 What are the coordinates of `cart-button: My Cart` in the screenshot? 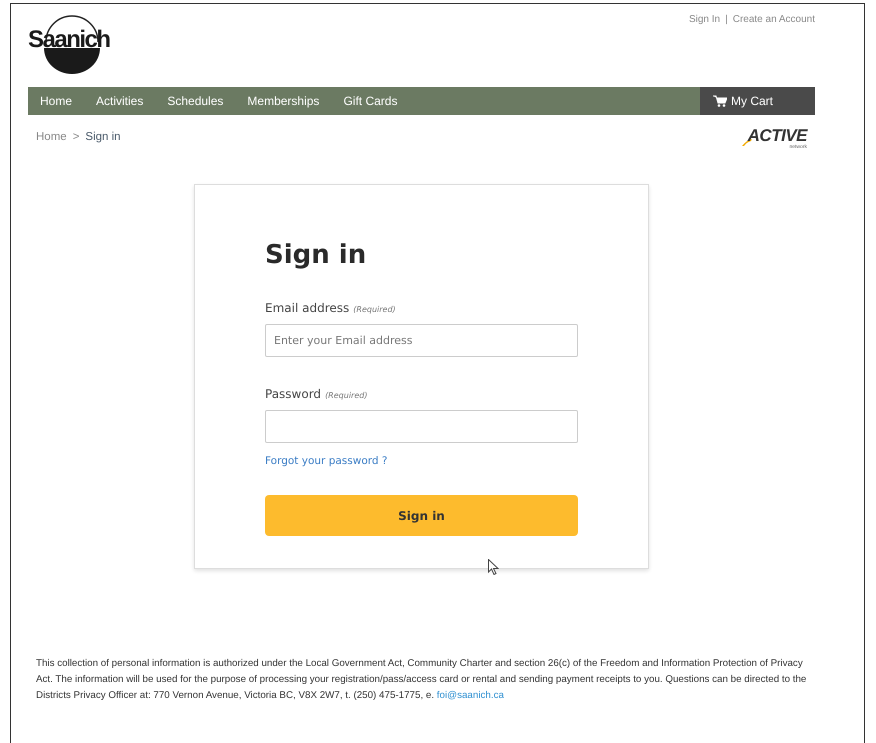 It's located at (757, 101).